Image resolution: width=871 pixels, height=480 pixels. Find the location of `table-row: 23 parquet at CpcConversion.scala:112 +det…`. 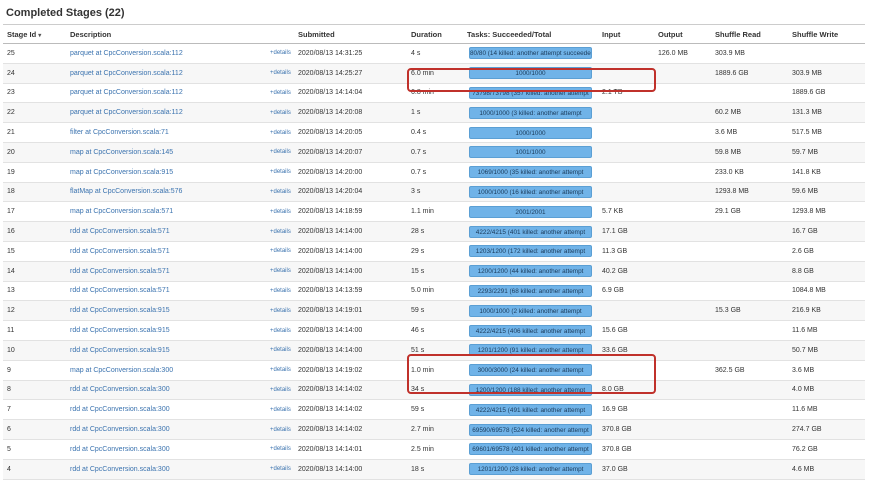

table-row: 23 parquet at CpcConversion.scala:112 +det… is located at coordinates (434, 93).